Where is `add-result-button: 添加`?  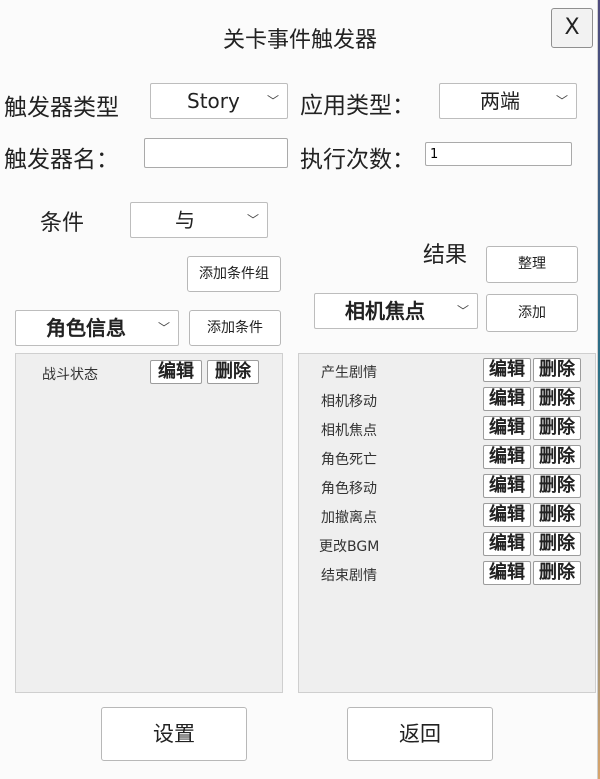 add-result-button: 添加 is located at coordinates (532, 313).